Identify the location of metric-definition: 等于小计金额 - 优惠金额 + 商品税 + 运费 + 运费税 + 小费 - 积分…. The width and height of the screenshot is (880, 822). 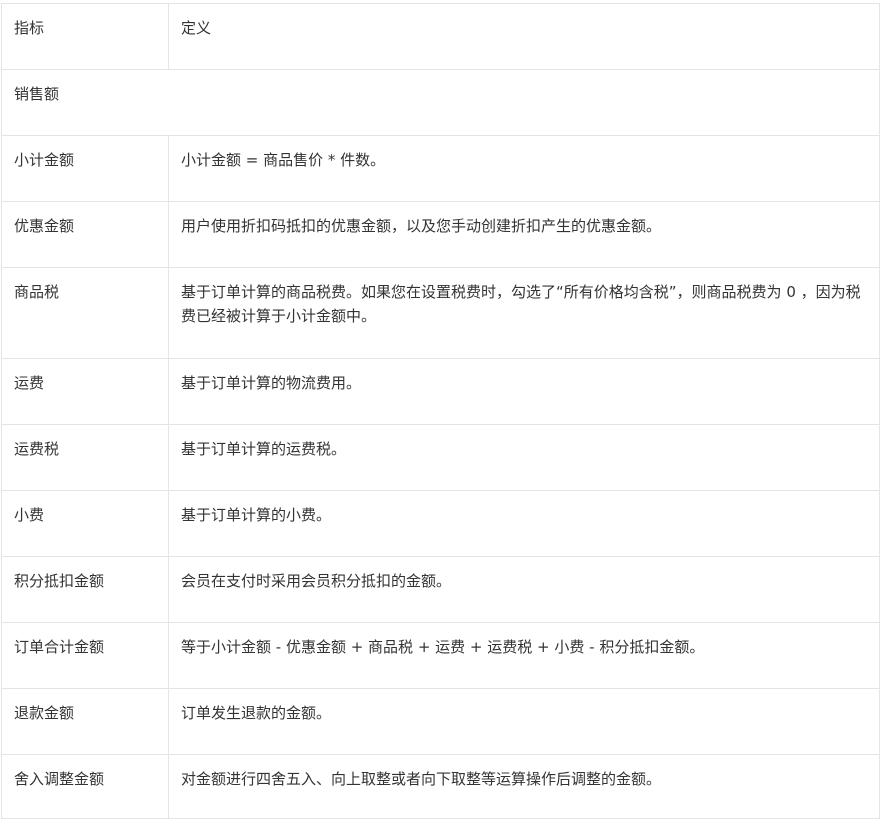
(524, 655).